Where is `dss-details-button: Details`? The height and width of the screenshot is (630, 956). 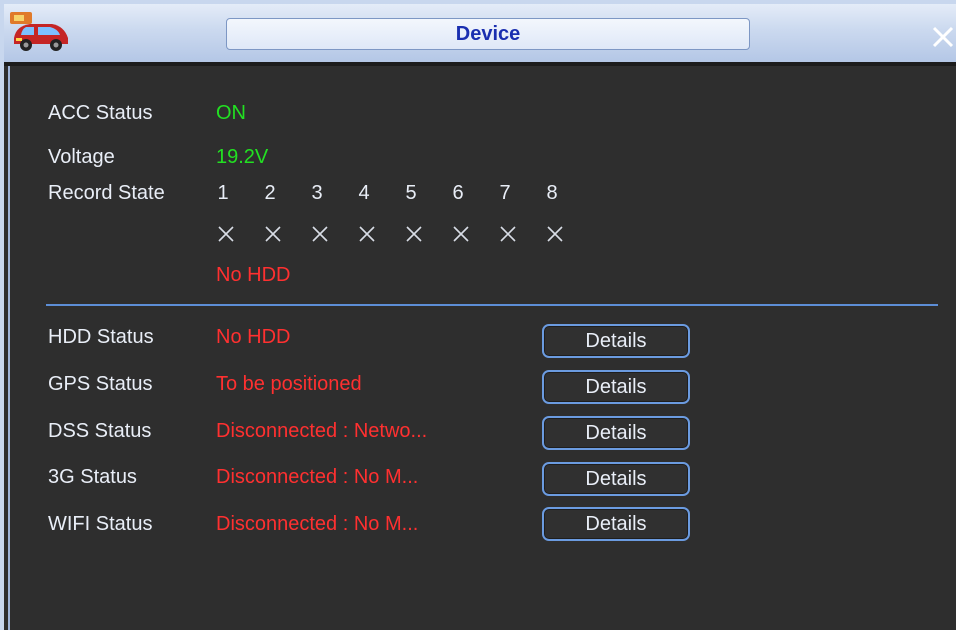
dss-details-button: Details is located at coordinates (616, 433).